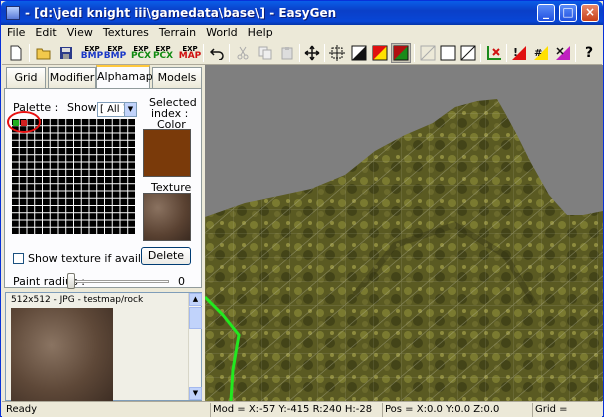  Describe the element at coordinates (126, 33) in the screenshot. I see `menu-textures: Textures` at that location.